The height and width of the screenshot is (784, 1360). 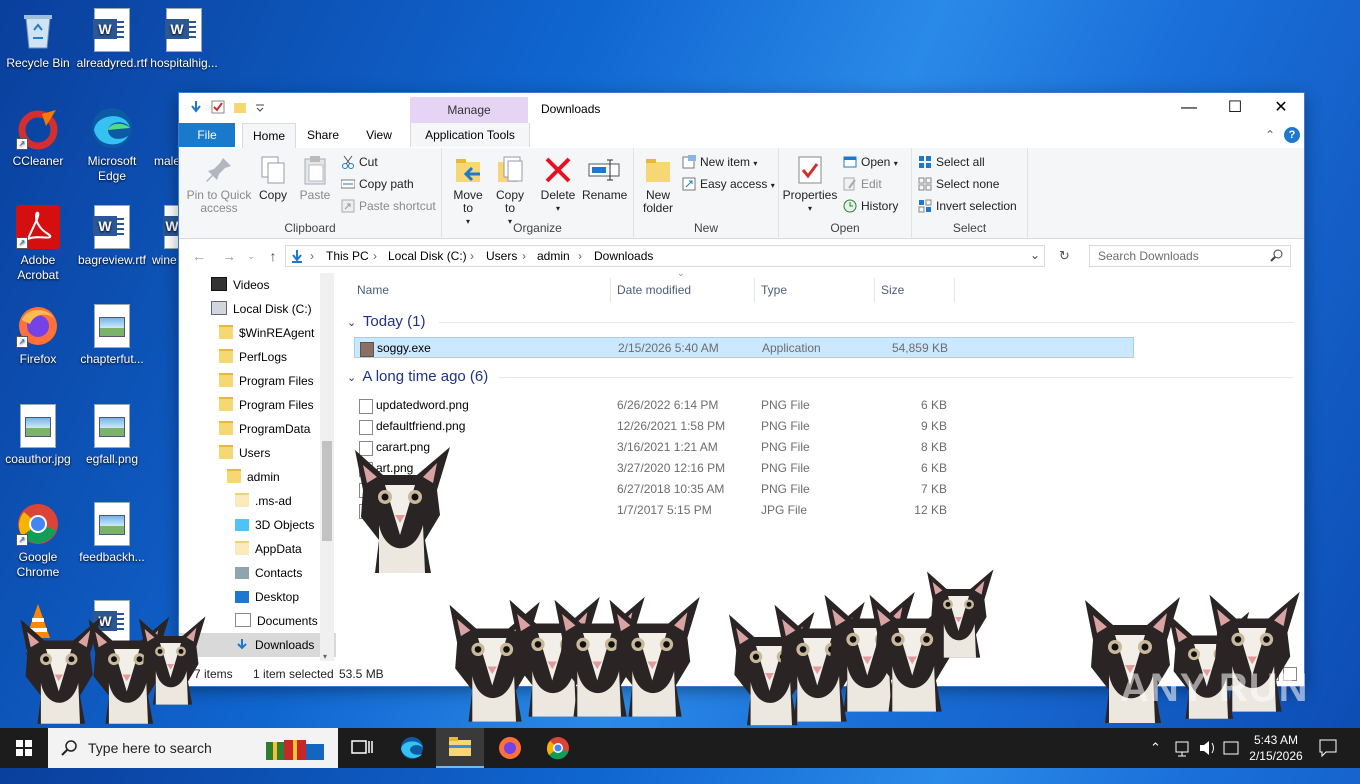 What do you see at coordinates (218, 107) in the screenshot?
I see `properties-check-icon` at bounding box center [218, 107].